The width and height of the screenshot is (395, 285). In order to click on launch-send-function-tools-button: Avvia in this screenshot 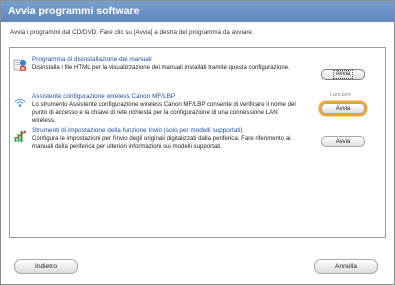, I will do `click(343, 141)`.